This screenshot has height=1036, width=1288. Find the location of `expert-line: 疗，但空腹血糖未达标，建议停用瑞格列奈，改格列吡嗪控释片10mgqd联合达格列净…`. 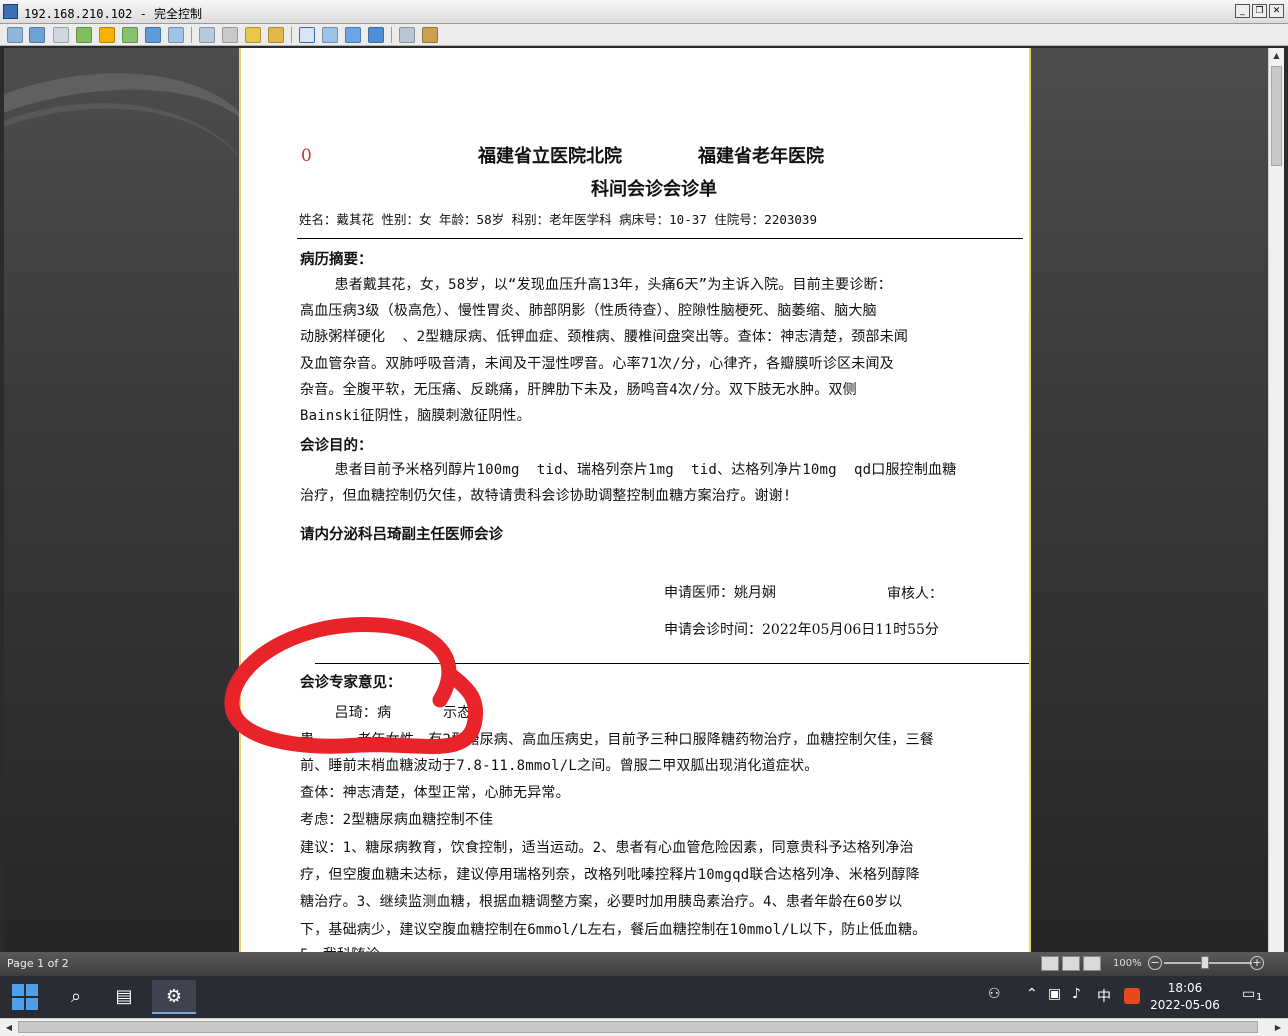

expert-line: 疗，但空腹血糖未达标，建议停用瑞格列奈，改格列吡嗪控释片10mgqd联合达格列净… is located at coordinates (610, 875).